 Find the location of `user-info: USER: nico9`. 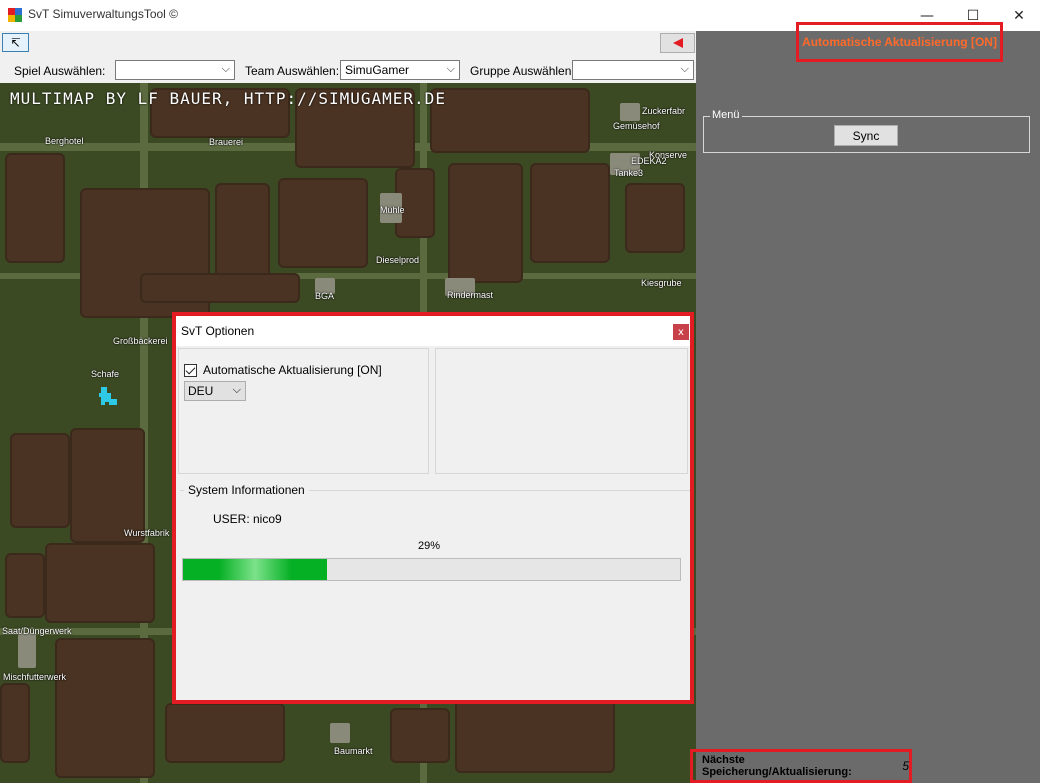

user-info: USER: nico9 is located at coordinates (247, 519).